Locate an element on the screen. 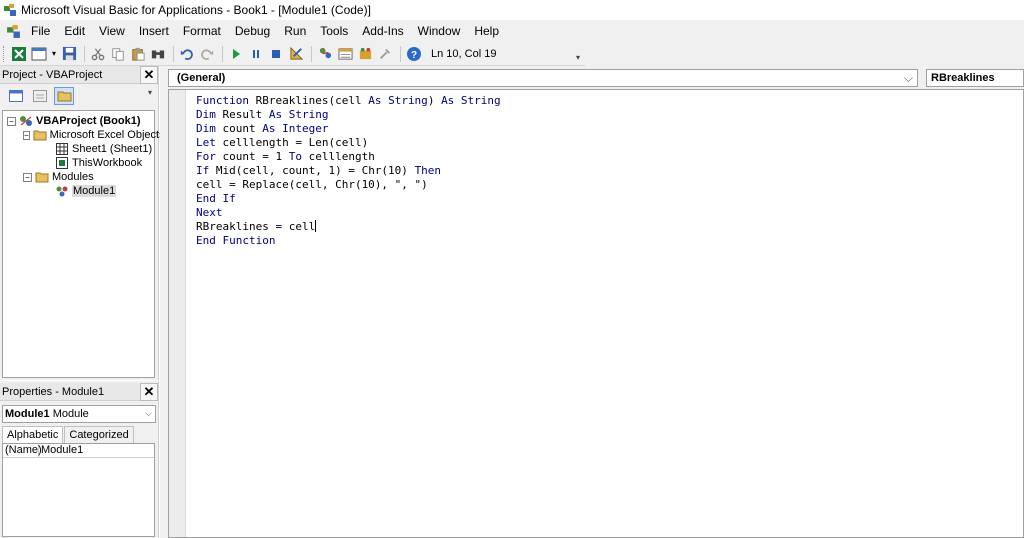 The image size is (1024, 538). tree-item-label: Sheet1 (Sheet1) is located at coordinates (112, 149).